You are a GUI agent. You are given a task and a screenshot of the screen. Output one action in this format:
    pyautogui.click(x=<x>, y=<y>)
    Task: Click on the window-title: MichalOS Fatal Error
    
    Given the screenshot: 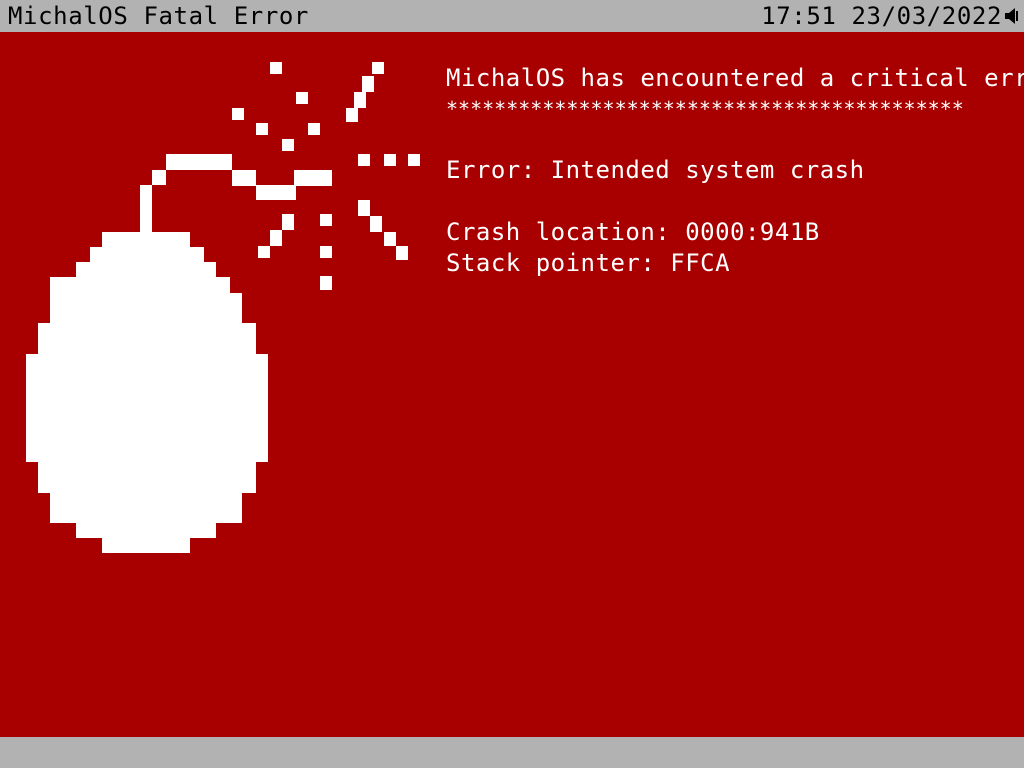 What is the action you would take?
    pyautogui.click(x=158, y=16)
    